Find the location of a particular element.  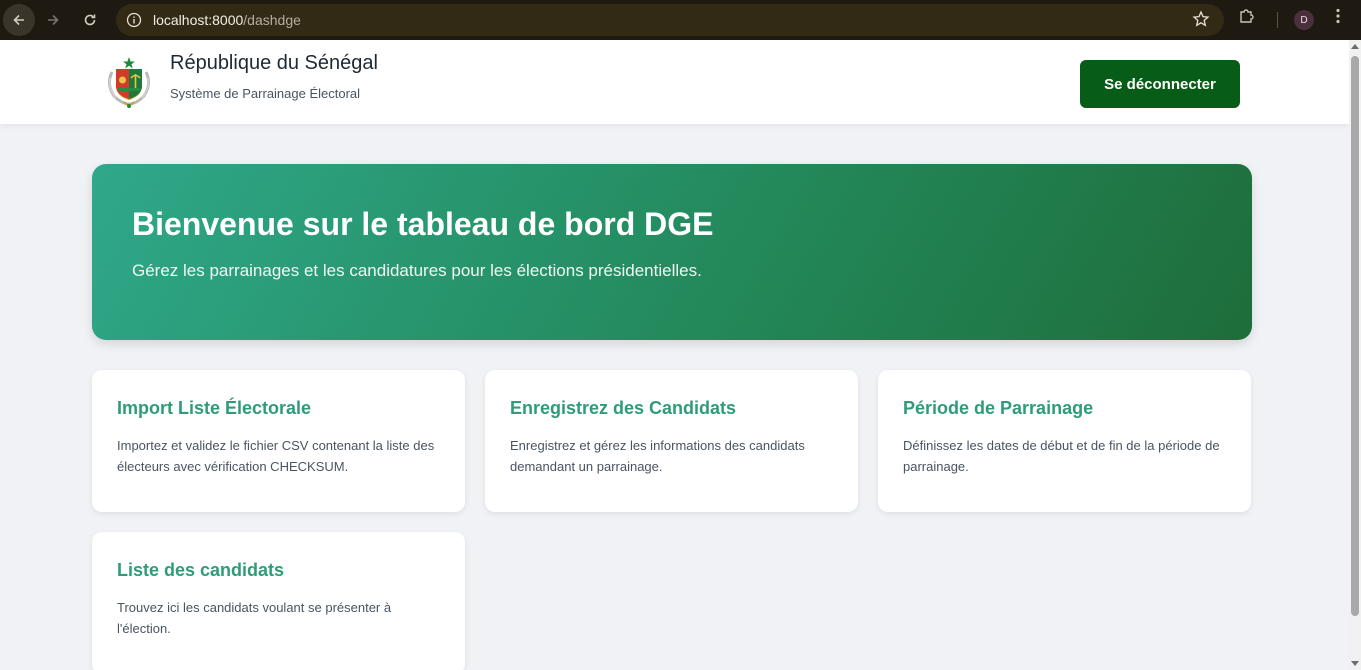

coat-of-arms-icon is located at coordinates (129, 82).